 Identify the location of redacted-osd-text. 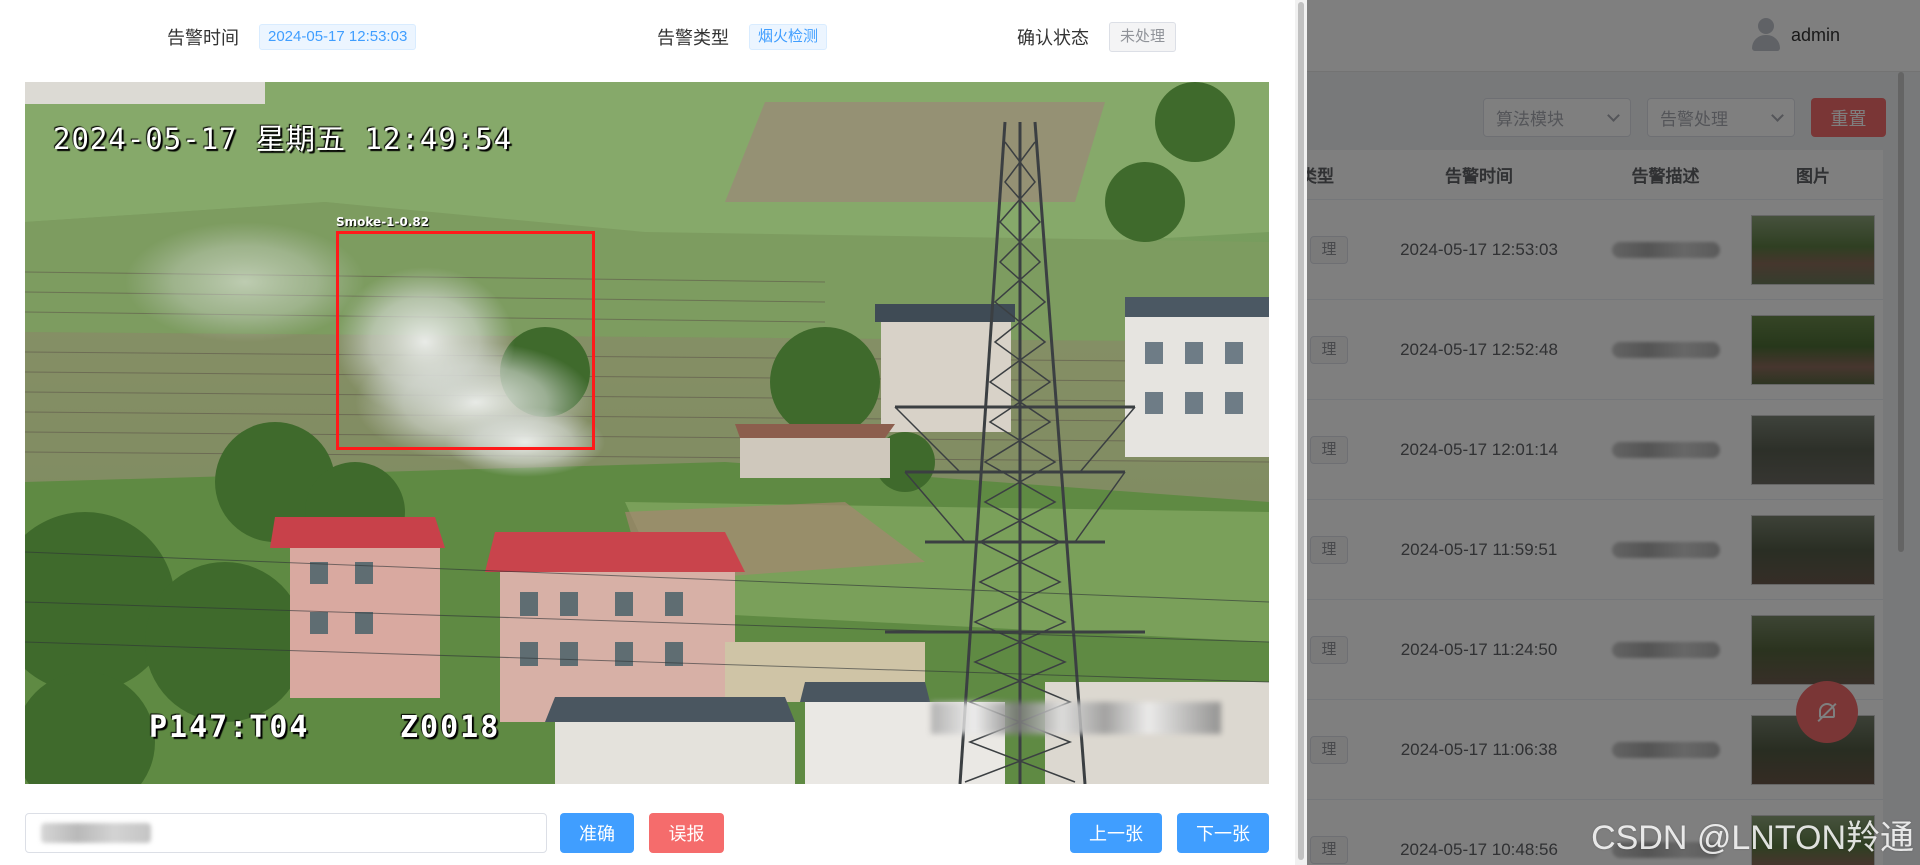
(1076, 718).